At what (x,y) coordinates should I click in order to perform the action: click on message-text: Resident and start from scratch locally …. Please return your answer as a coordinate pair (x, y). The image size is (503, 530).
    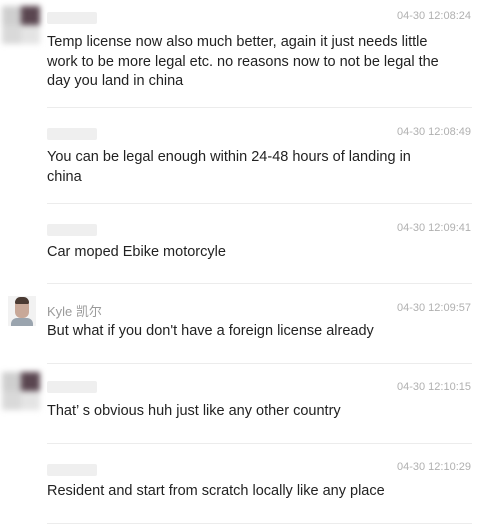
    Looking at the image, I should click on (216, 491).